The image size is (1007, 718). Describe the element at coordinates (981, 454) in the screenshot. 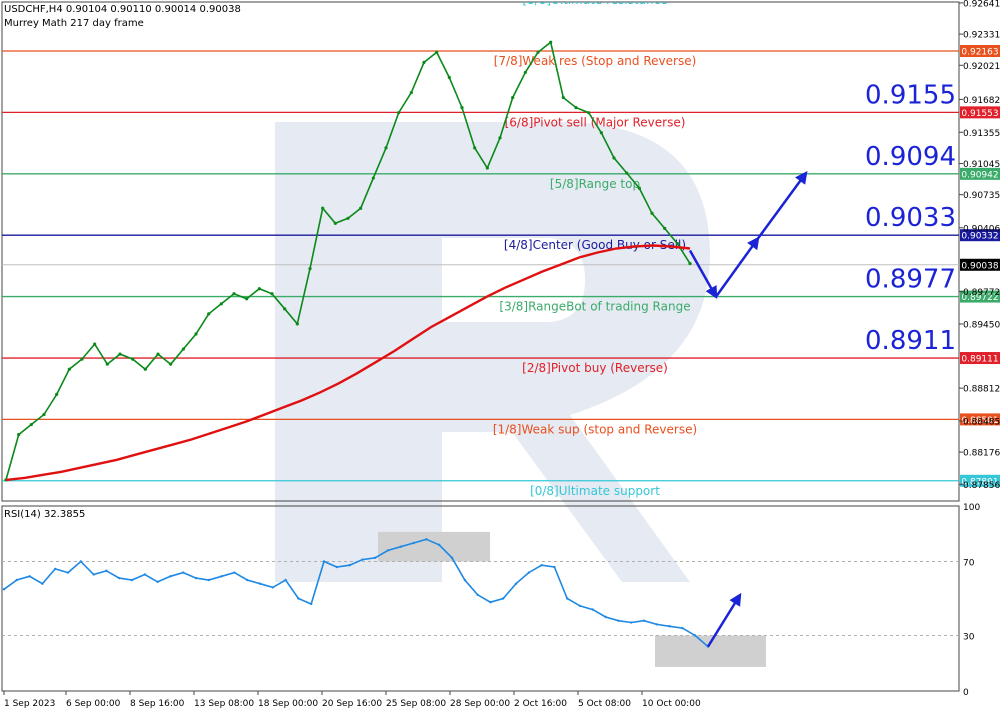

I see `y-tick-label-12: 0.88176` at that location.